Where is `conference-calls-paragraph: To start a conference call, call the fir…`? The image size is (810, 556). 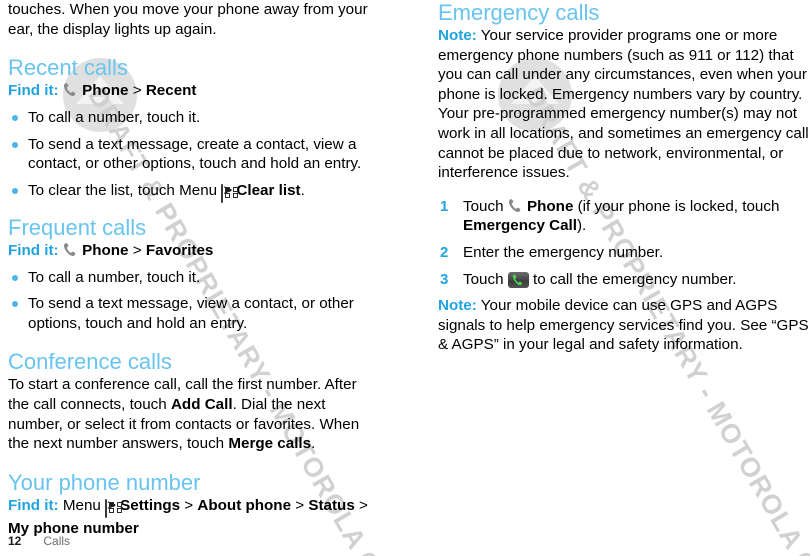
conference-calls-paragraph: To start a conference call, call the fir… is located at coordinates (194, 414).